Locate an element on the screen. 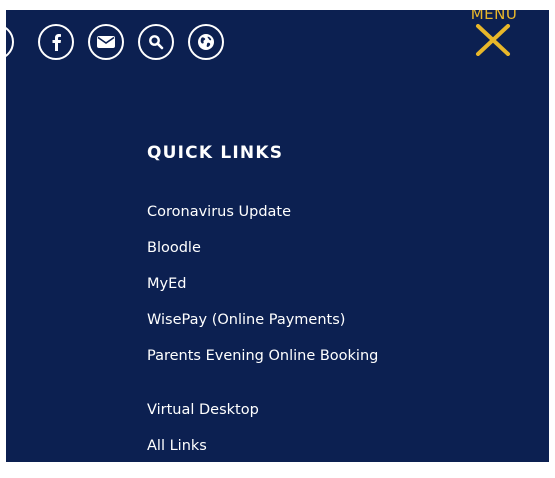 This screenshot has height=478, width=555. link-myed: MyEd is located at coordinates (166, 284).